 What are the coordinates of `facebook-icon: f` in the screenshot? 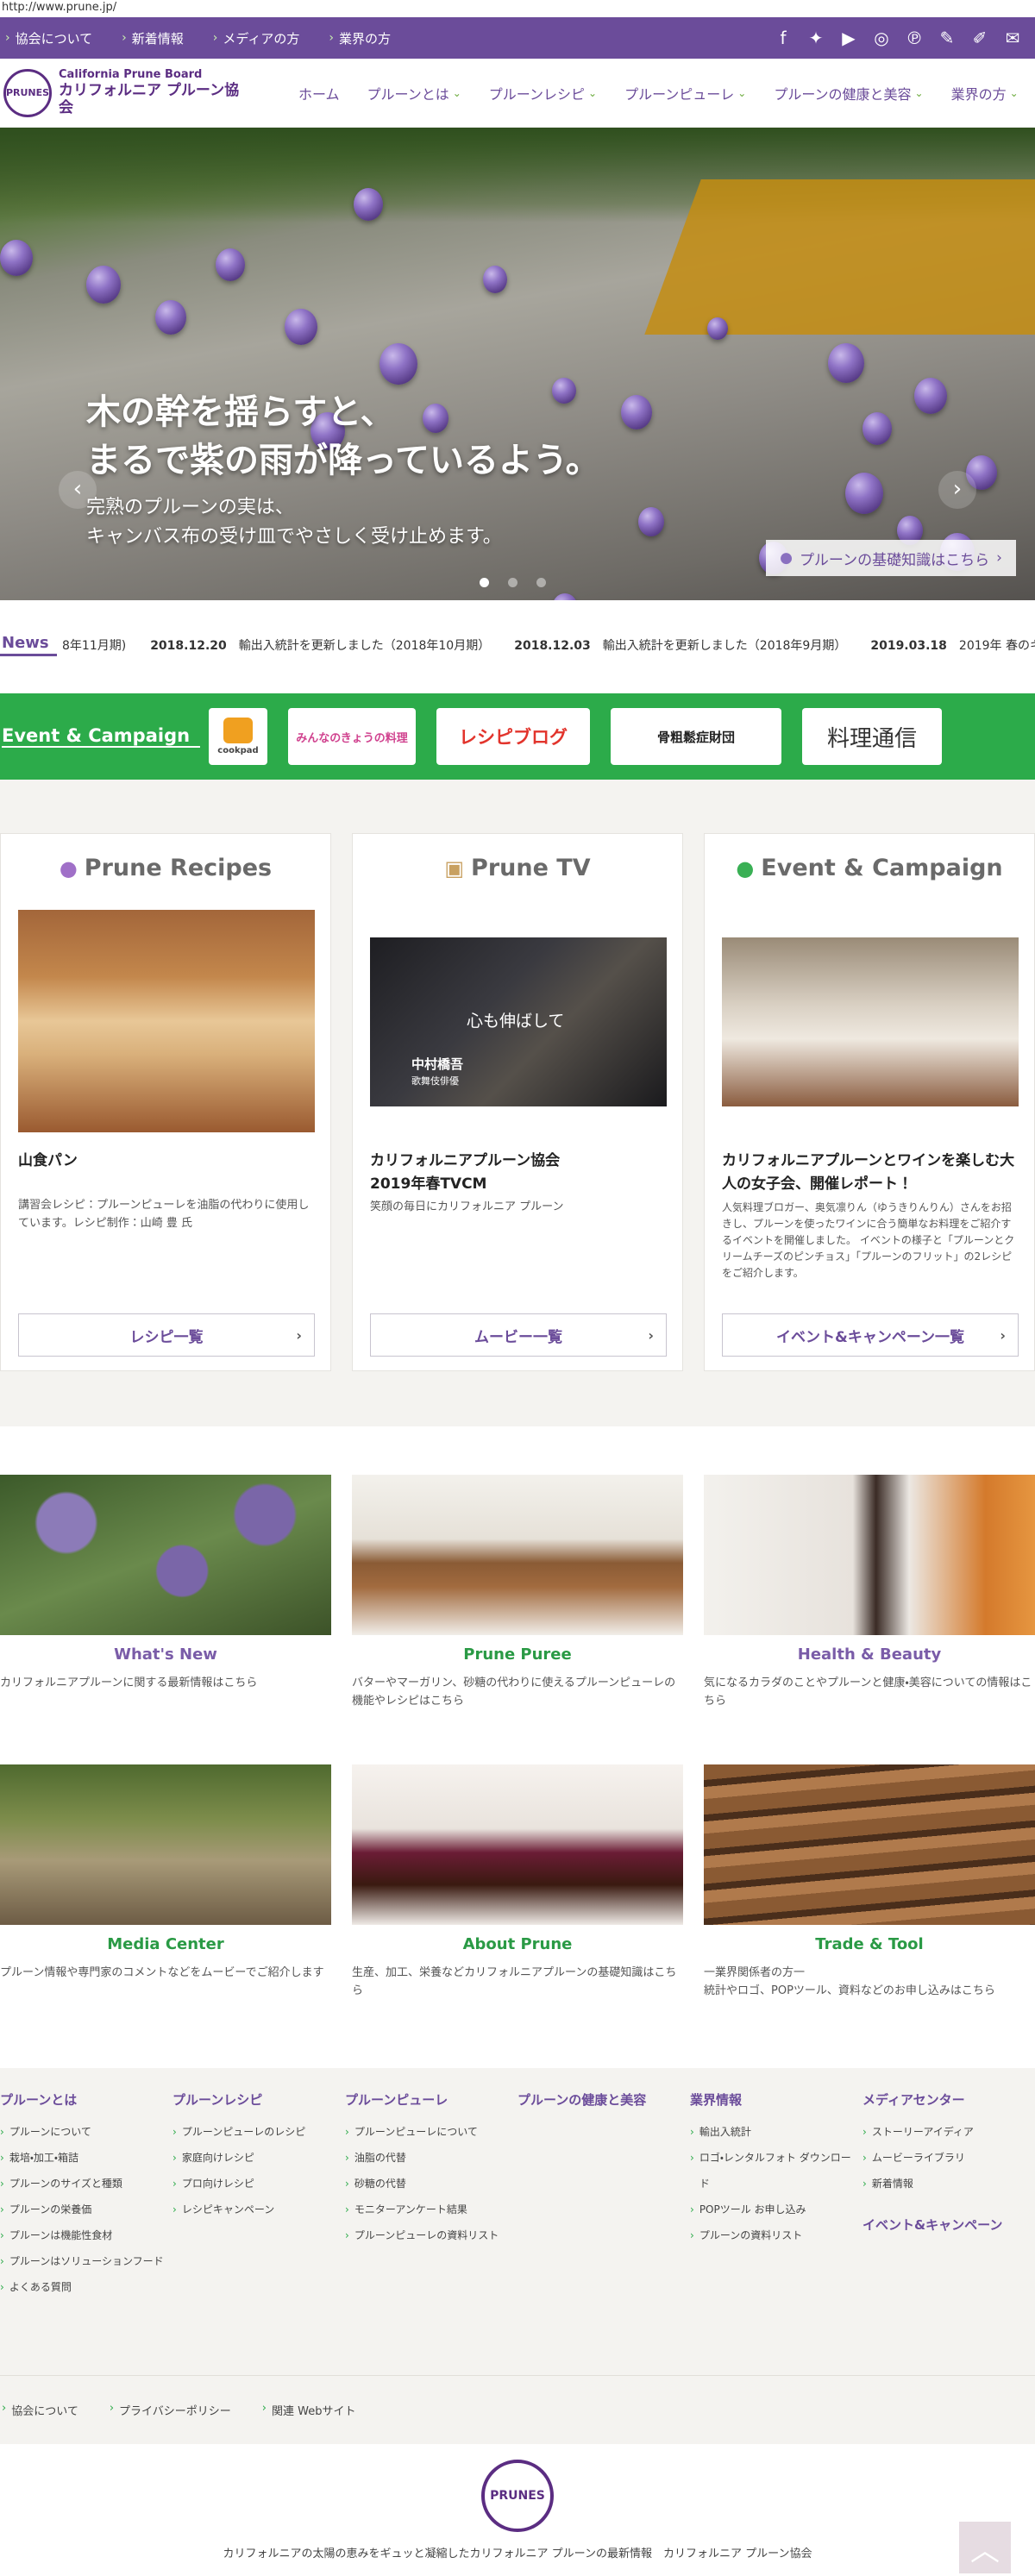 It's located at (783, 38).